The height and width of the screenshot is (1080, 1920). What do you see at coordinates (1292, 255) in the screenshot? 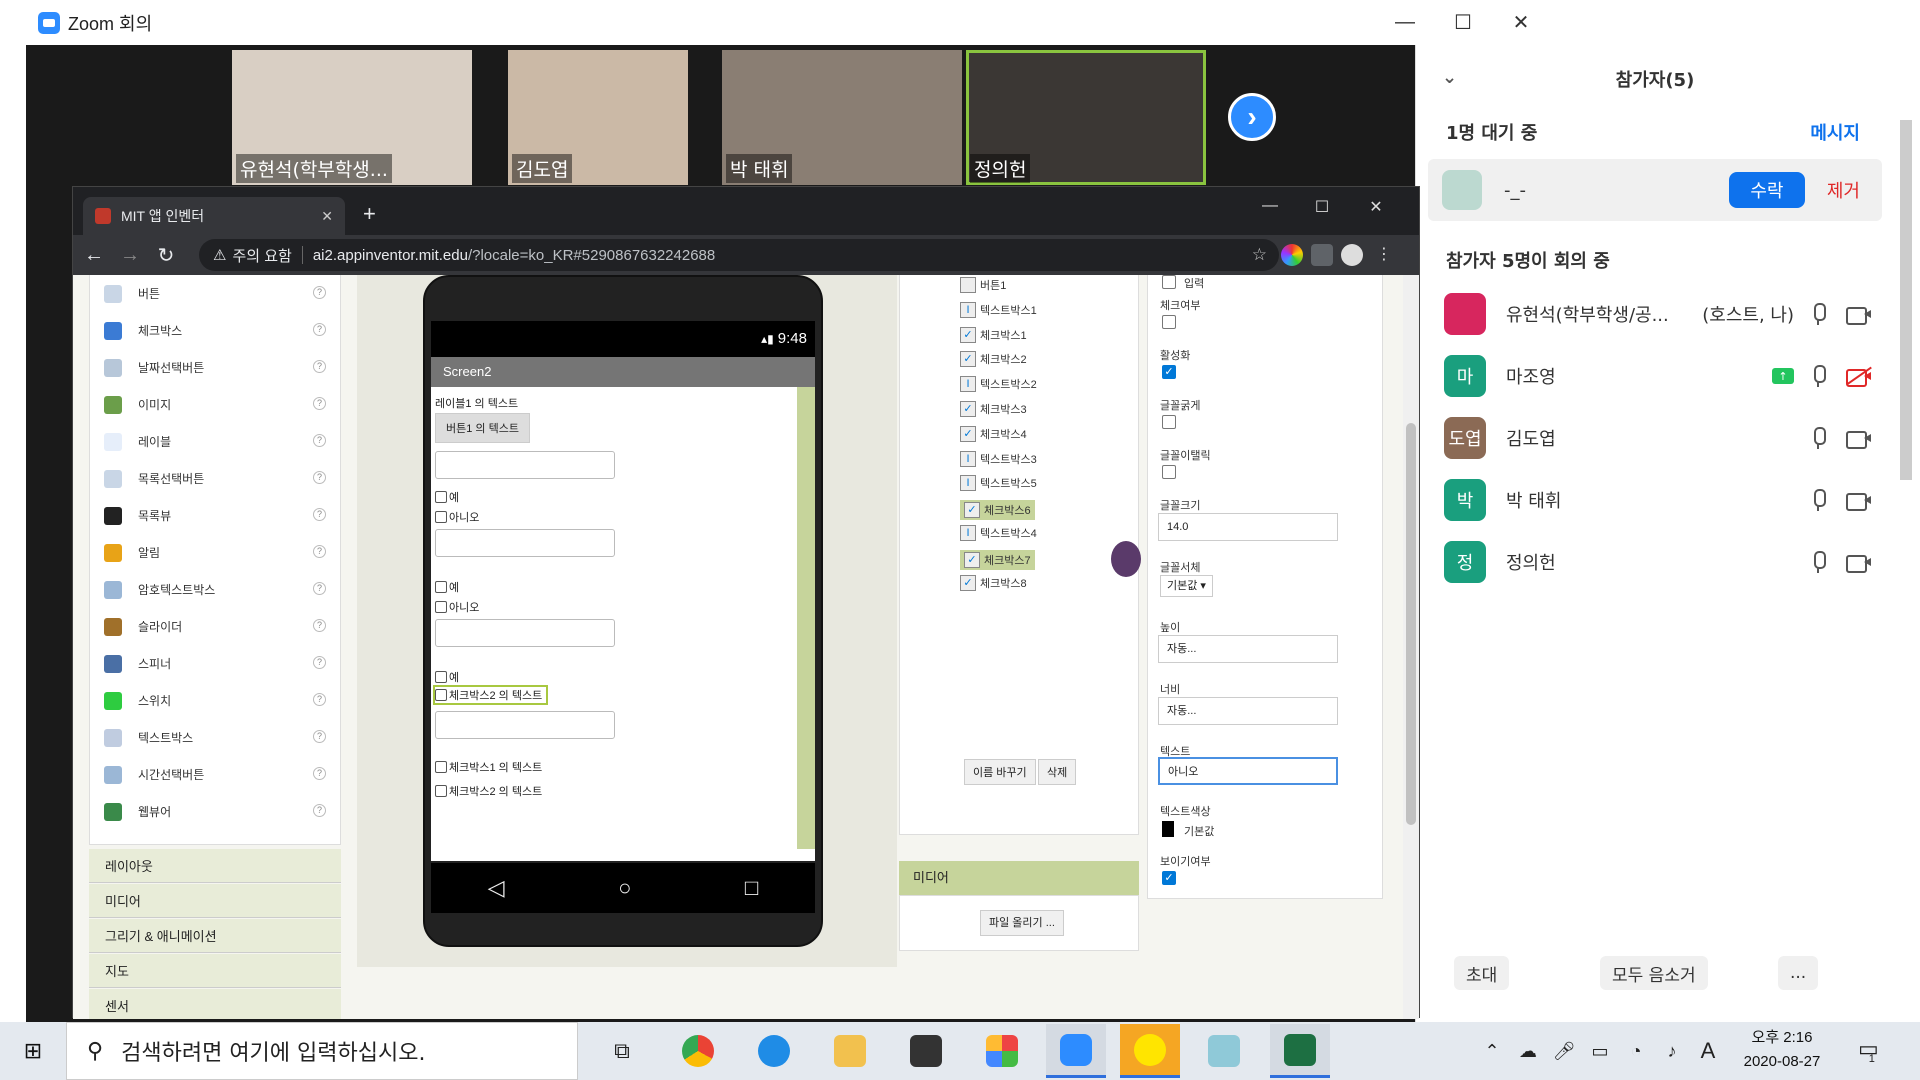
I see `color-picker-extension-icon` at bounding box center [1292, 255].